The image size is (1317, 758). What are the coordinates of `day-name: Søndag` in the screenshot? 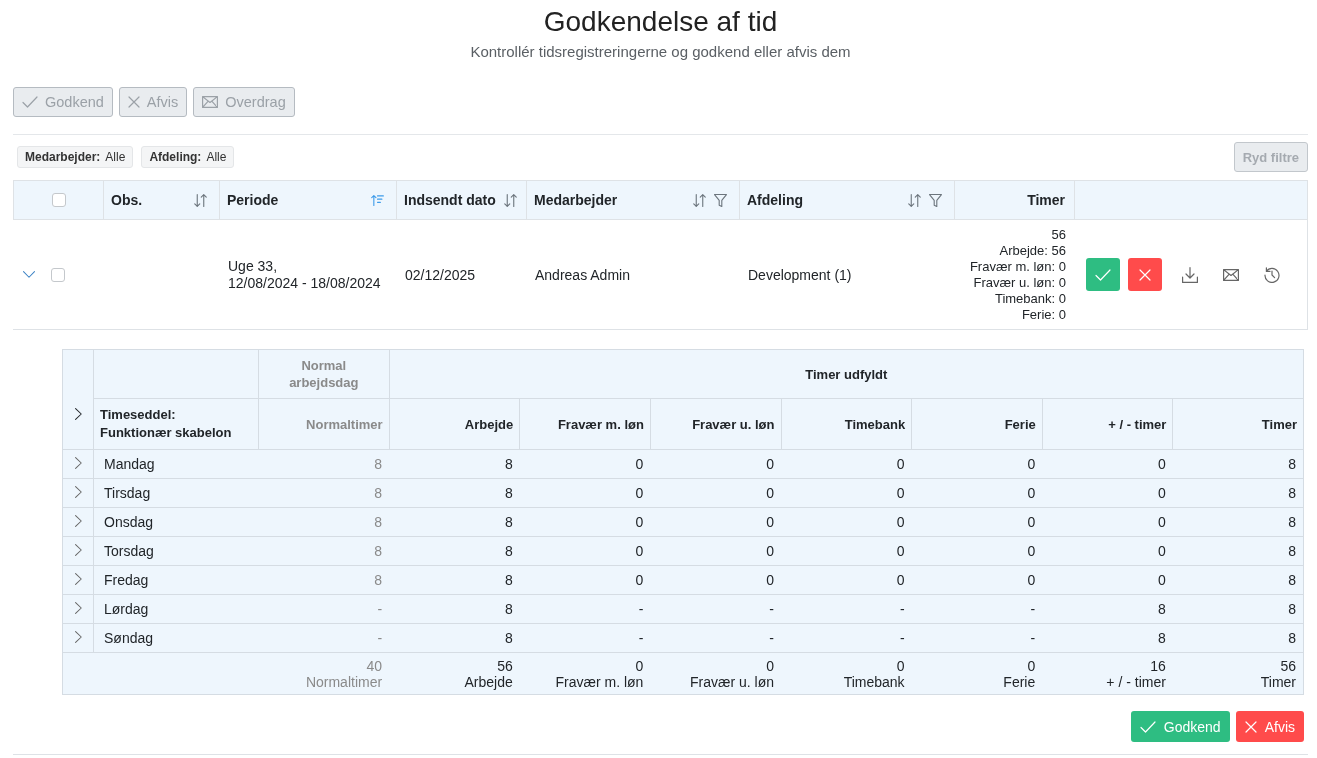 It's located at (176, 638).